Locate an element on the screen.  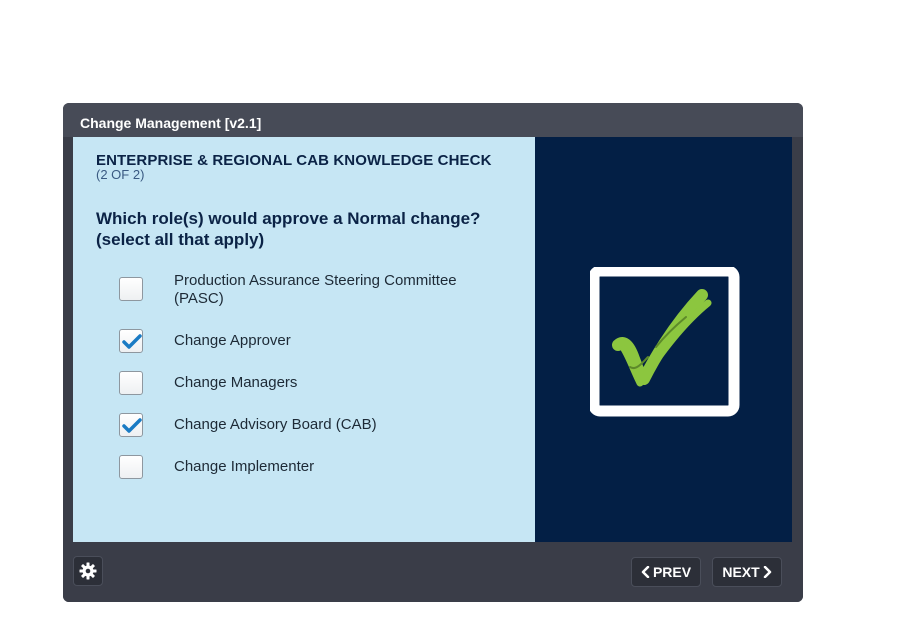
prev-button: PREV is located at coordinates (666, 572).